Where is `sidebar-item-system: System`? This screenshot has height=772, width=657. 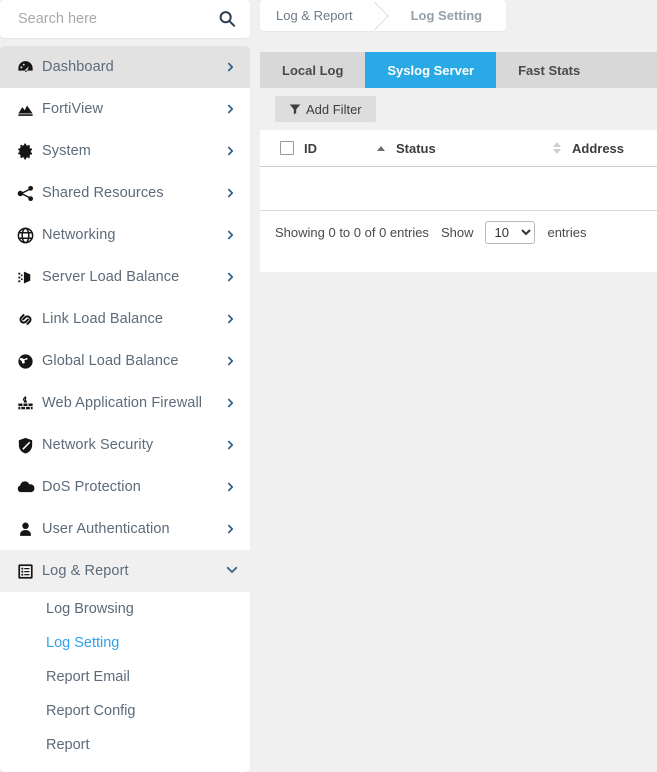
sidebar-item-system: System is located at coordinates (125, 151).